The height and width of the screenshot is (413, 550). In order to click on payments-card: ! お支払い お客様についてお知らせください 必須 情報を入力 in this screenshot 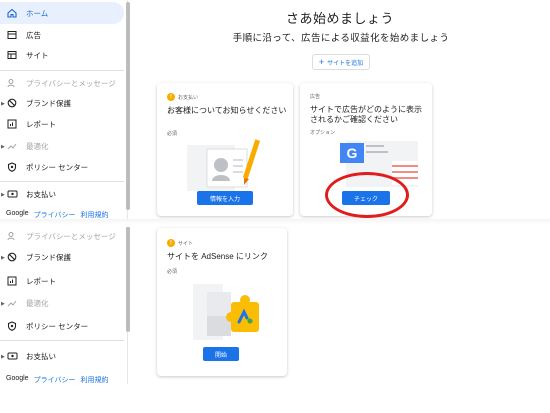, I will do `click(225, 149)`.